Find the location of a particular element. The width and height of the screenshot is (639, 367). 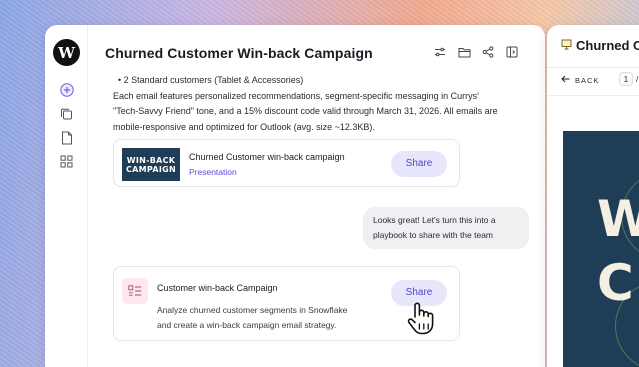

page-number-input: 1 is located at coordinates (626, 79).